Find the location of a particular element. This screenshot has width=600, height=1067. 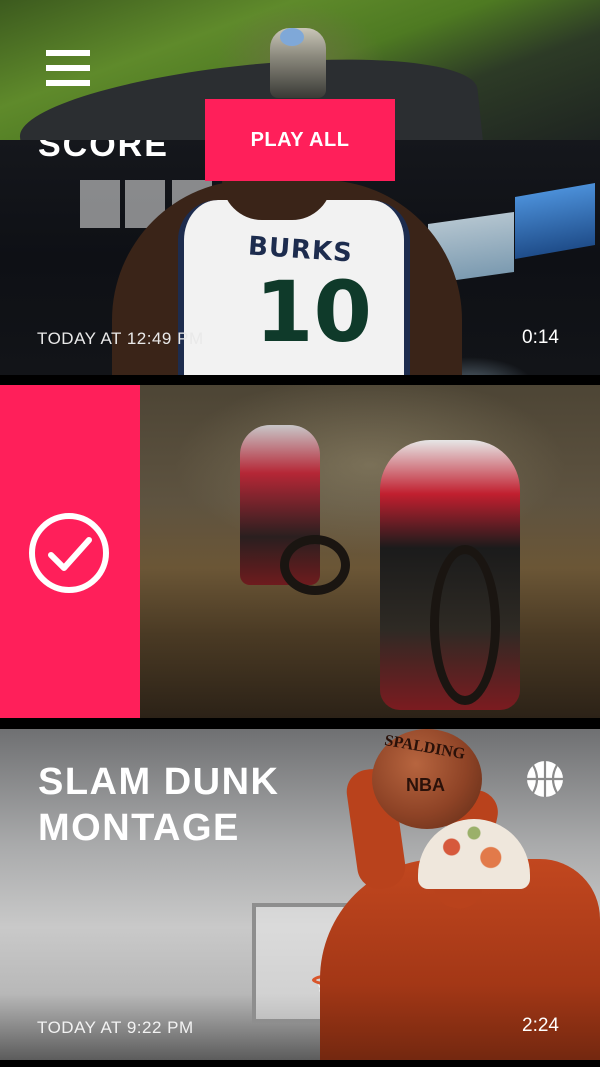

hamburger-menu-icon is located at coordinates (68, 68).